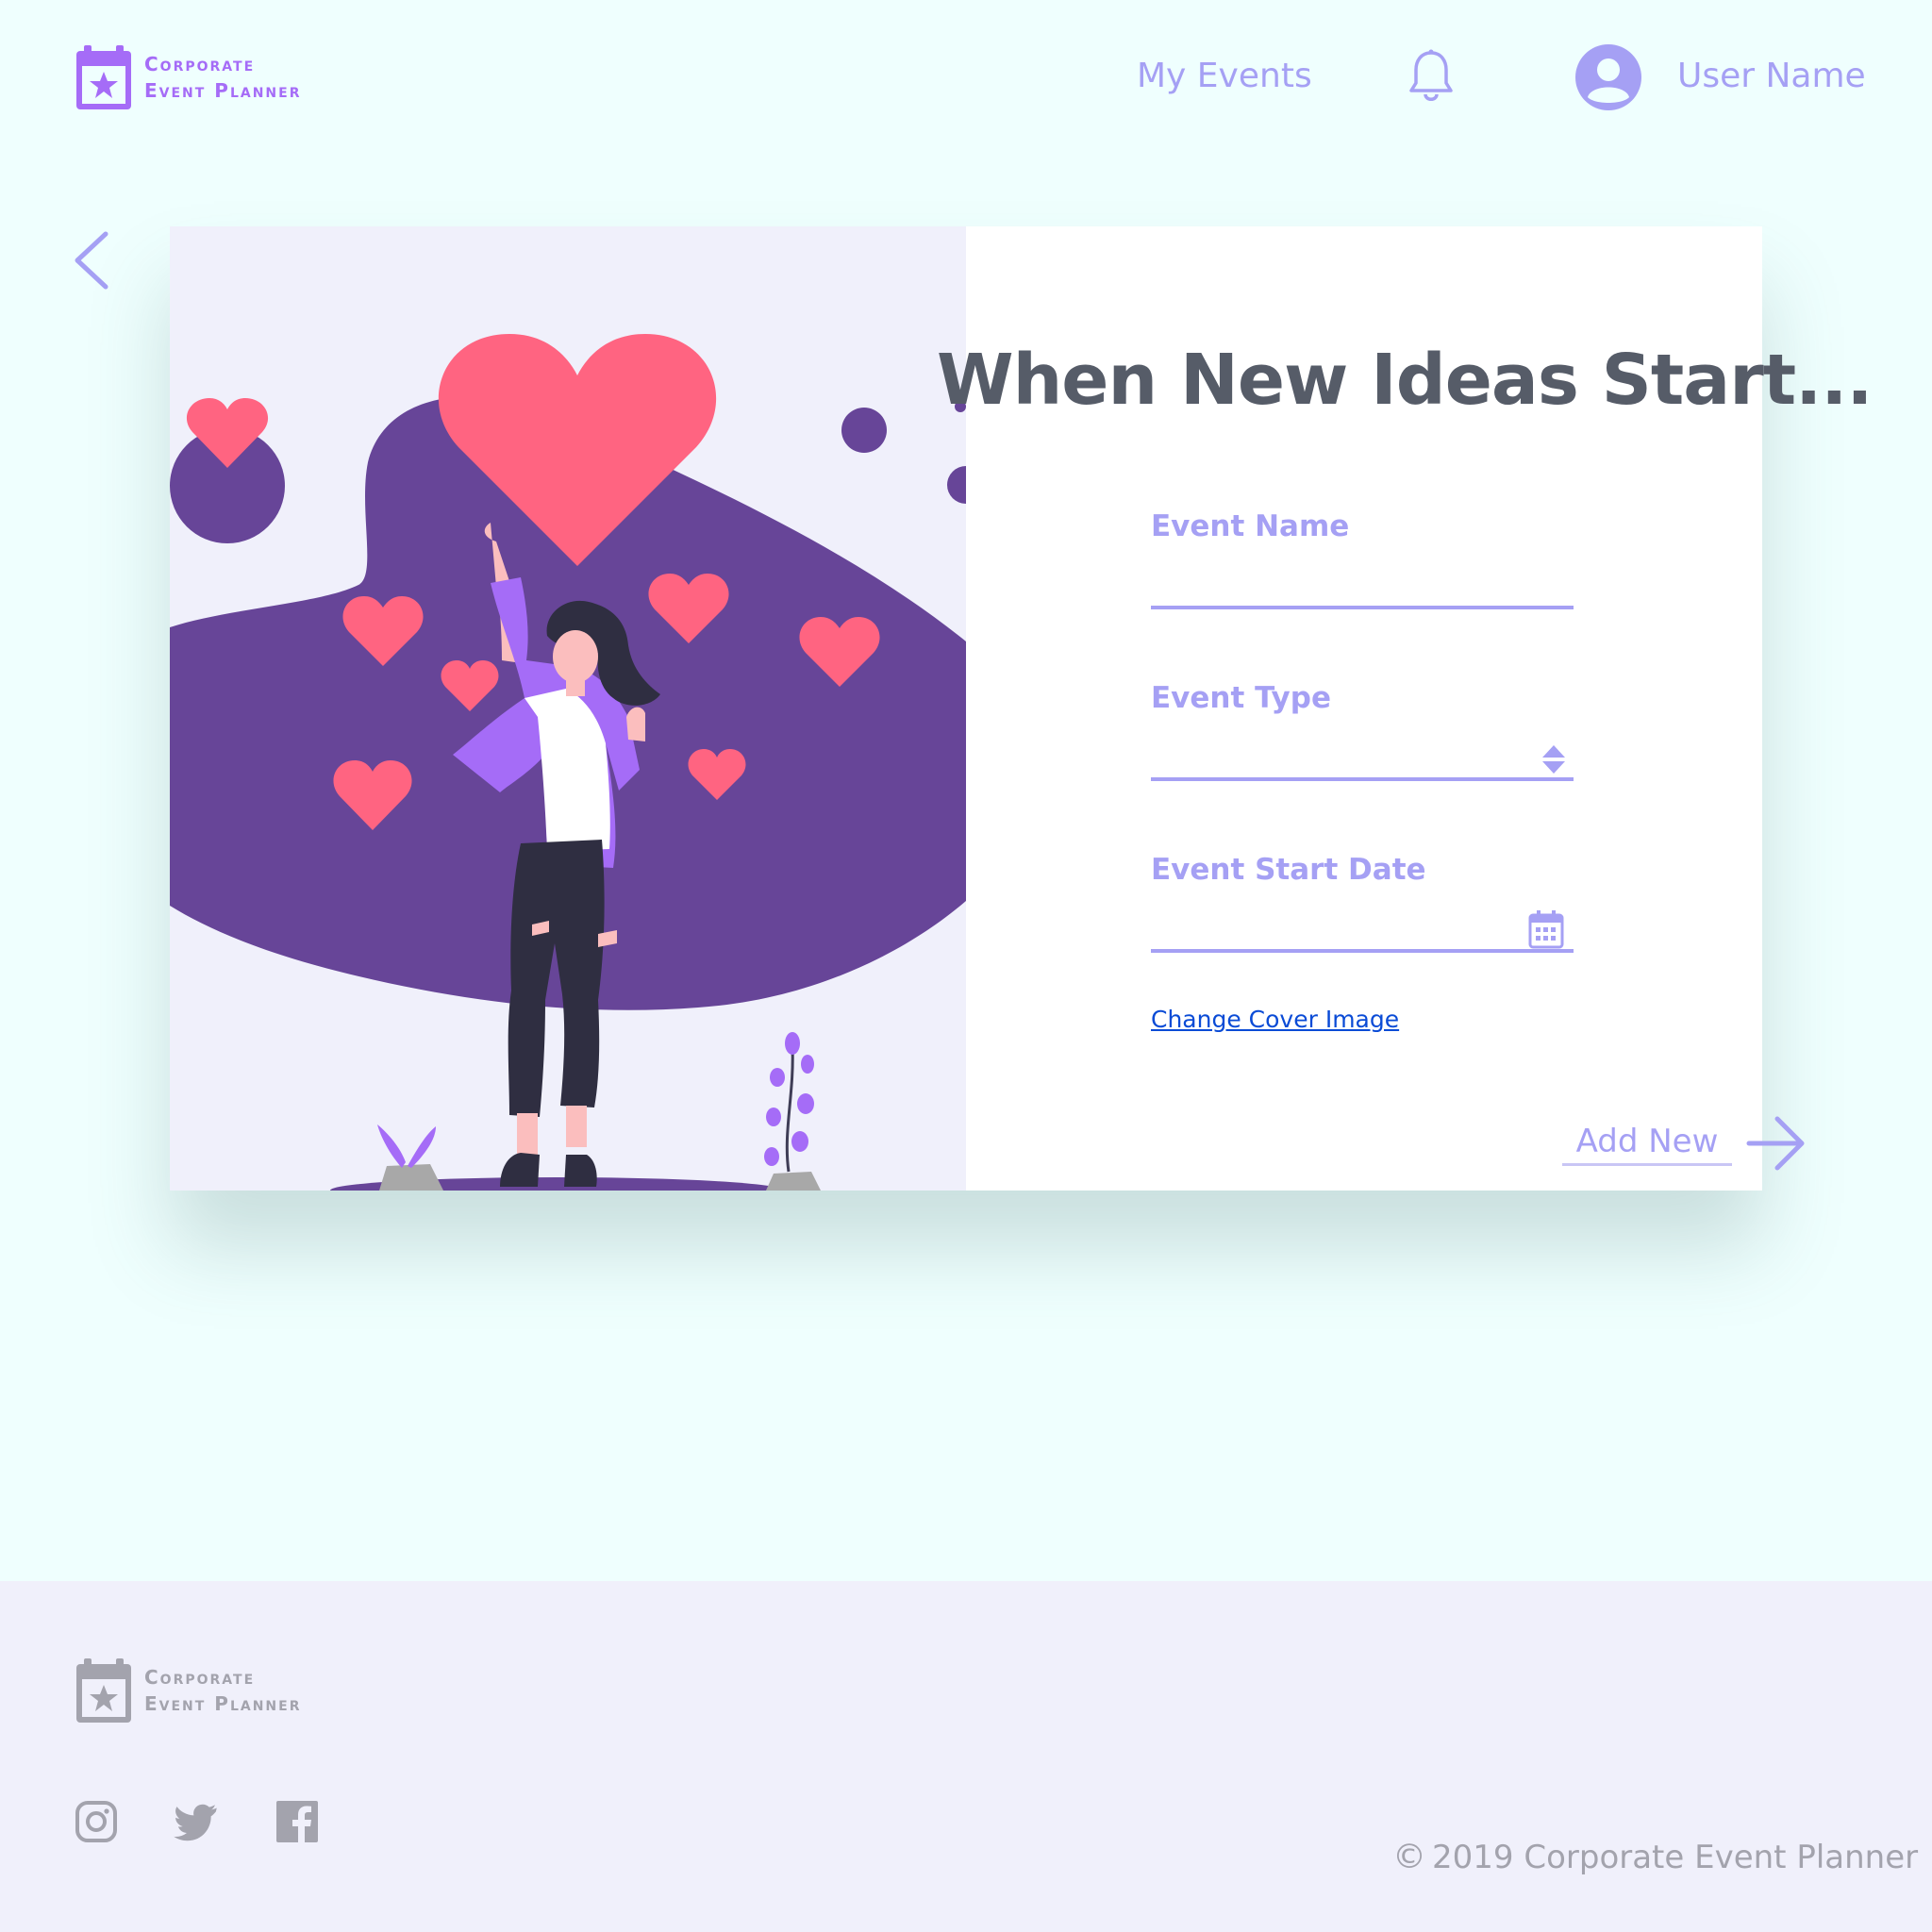 Image resolution: width=1932 pixels, height=1932 pixels. What do you see at coordinates (1647, 1145) in the screenshot?
I see `add-new-button: Add New` at bounding box center [1647, 1145].